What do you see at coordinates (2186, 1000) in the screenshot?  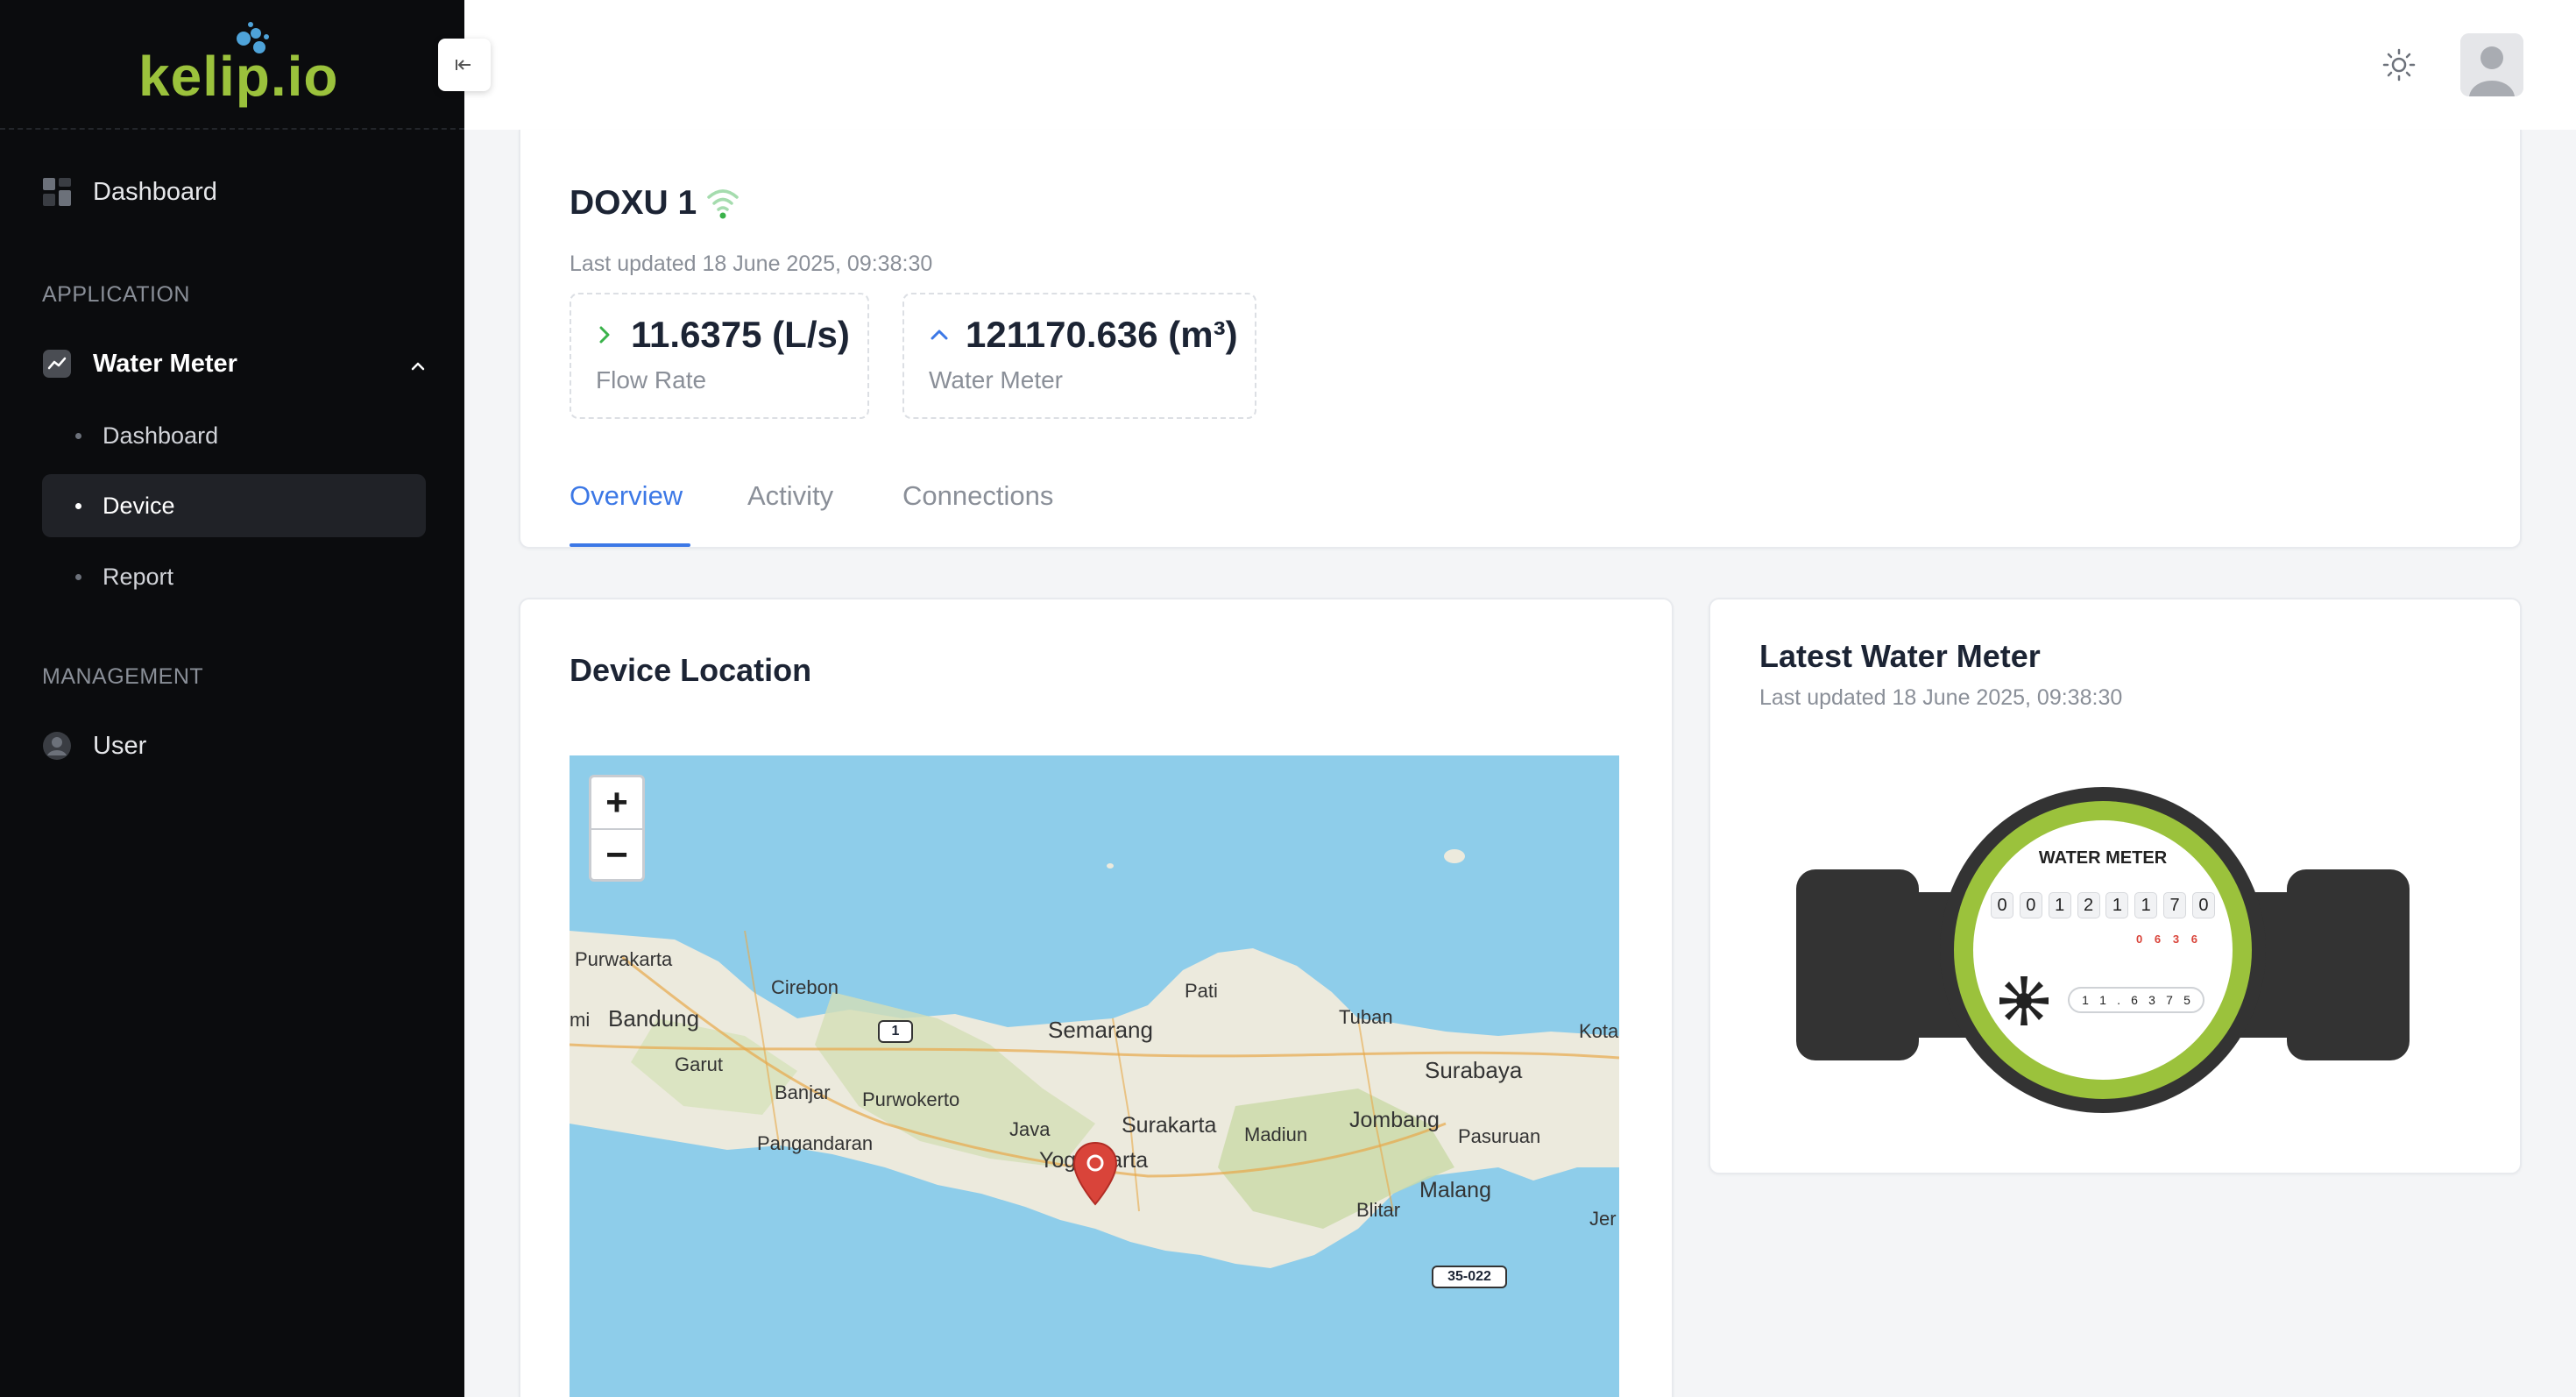 I see `meter-digit: 5` at bounding box center [2186, 1000].